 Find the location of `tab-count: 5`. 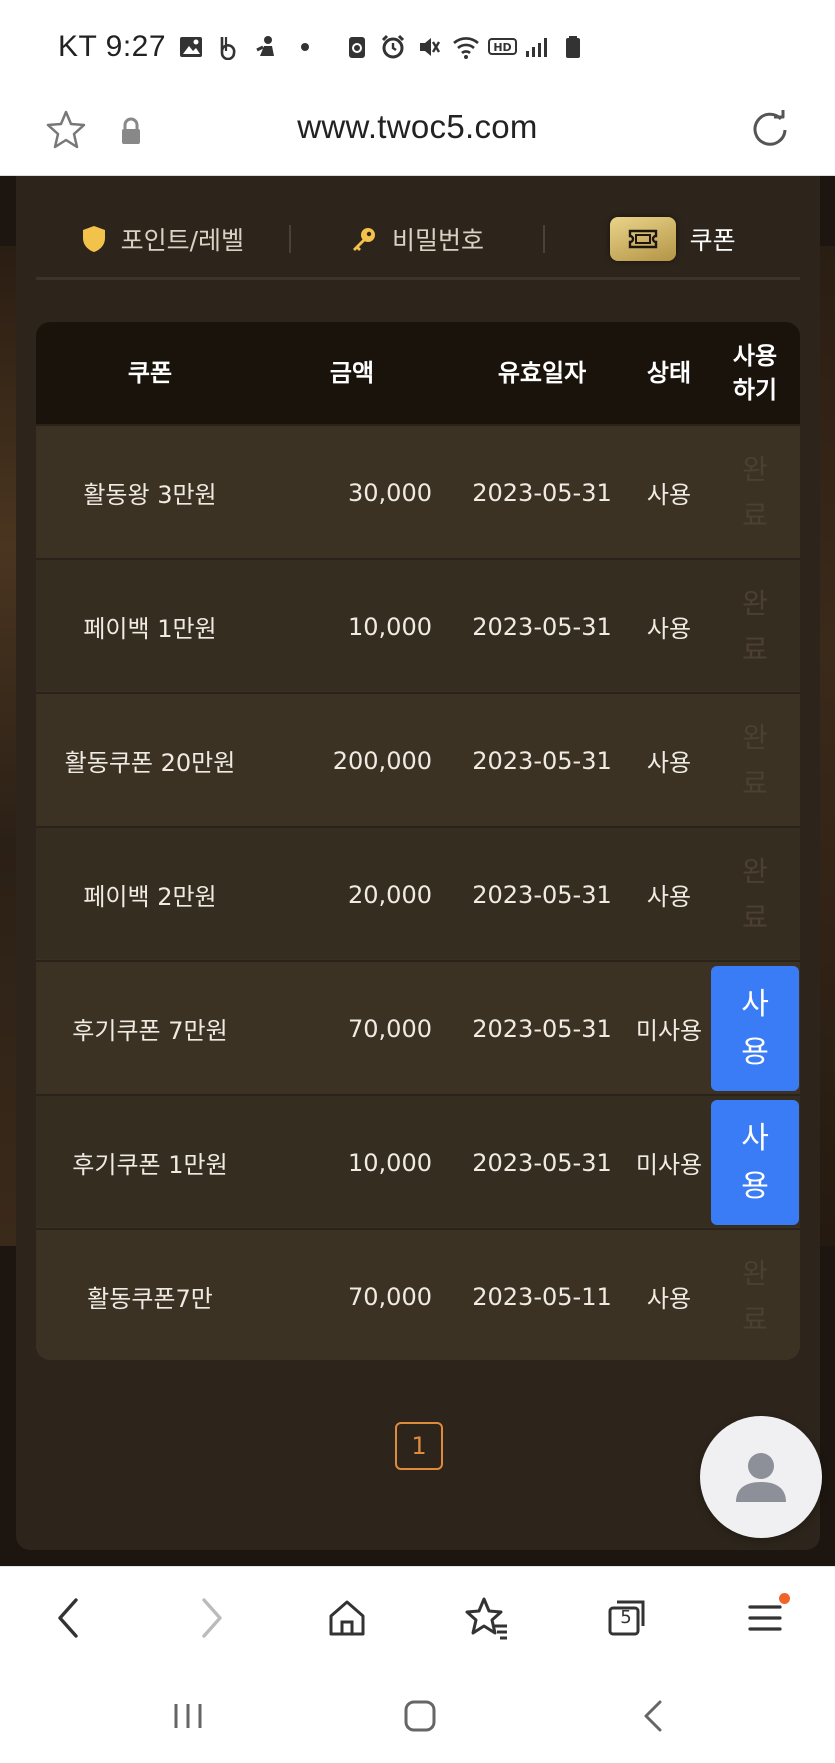

tab-count: 5 is located at coordinates (626, 1617).